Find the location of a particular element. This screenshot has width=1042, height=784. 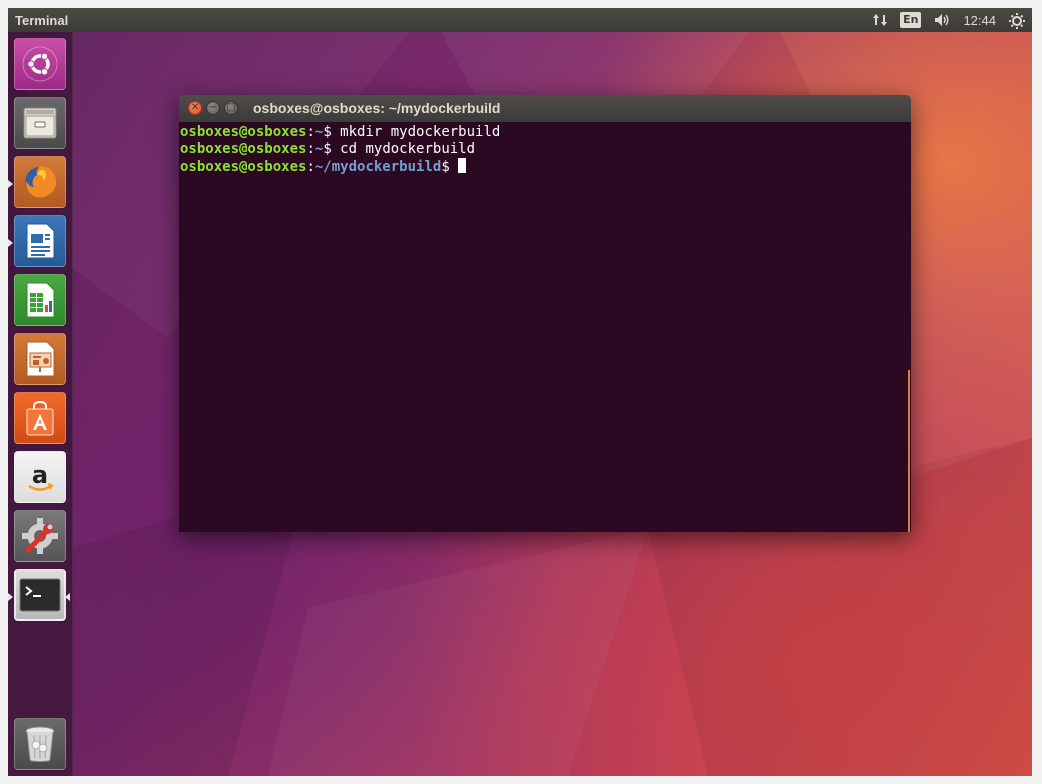

window-titlebar: ✕ − □ osboxes@osboxes: ~/mydockerbuild is located at coordinates (545, 108).